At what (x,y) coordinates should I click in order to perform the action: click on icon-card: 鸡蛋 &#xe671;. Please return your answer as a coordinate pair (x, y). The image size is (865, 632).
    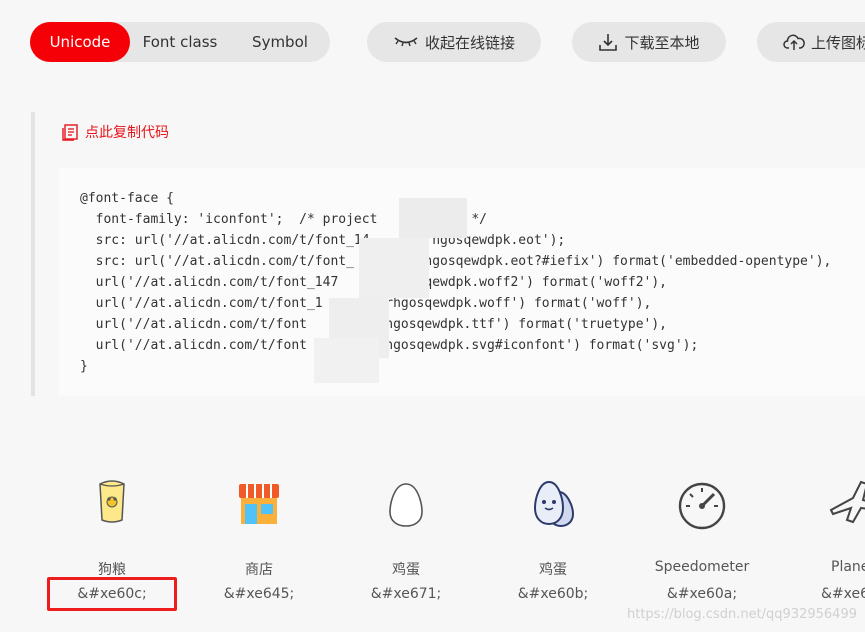
    Looking at the image, I should click on (406, 545).